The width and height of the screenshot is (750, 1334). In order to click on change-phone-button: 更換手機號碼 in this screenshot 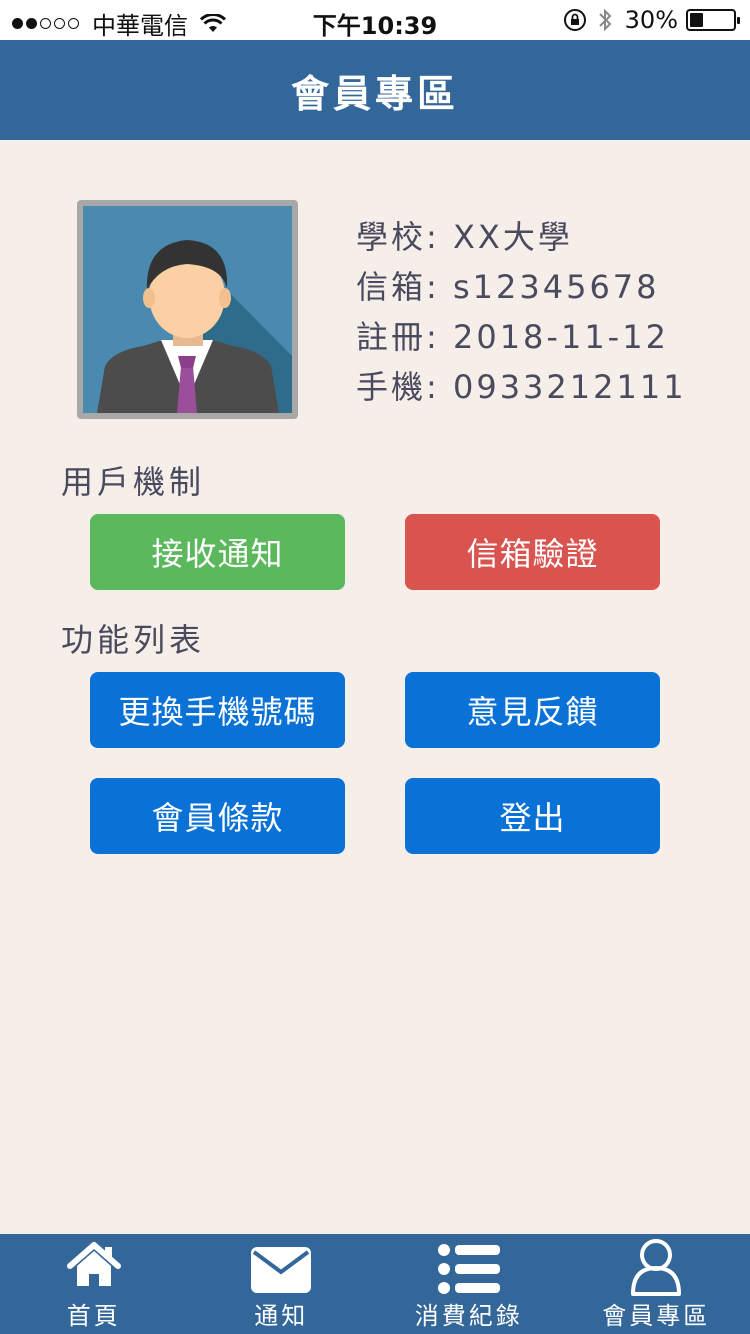, I will do `click(217, 710)`.